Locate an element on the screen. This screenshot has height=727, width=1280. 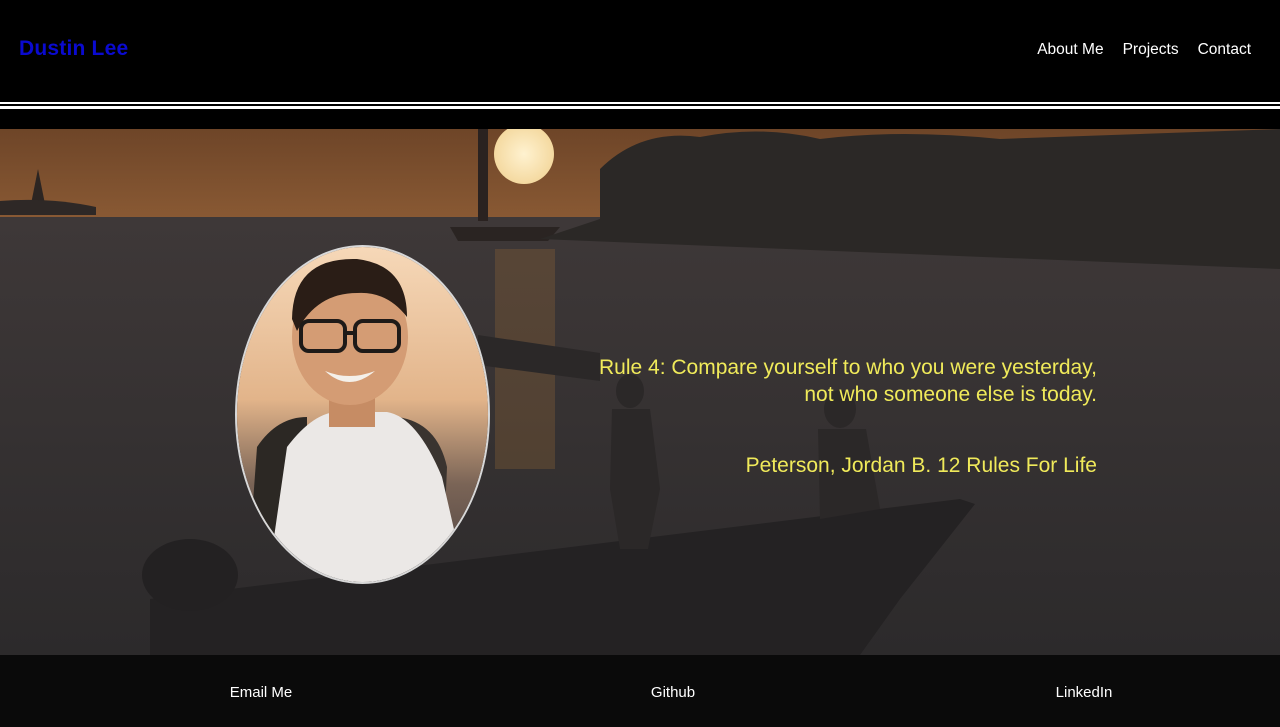
header-spacer is located at coordinates (640, 119).